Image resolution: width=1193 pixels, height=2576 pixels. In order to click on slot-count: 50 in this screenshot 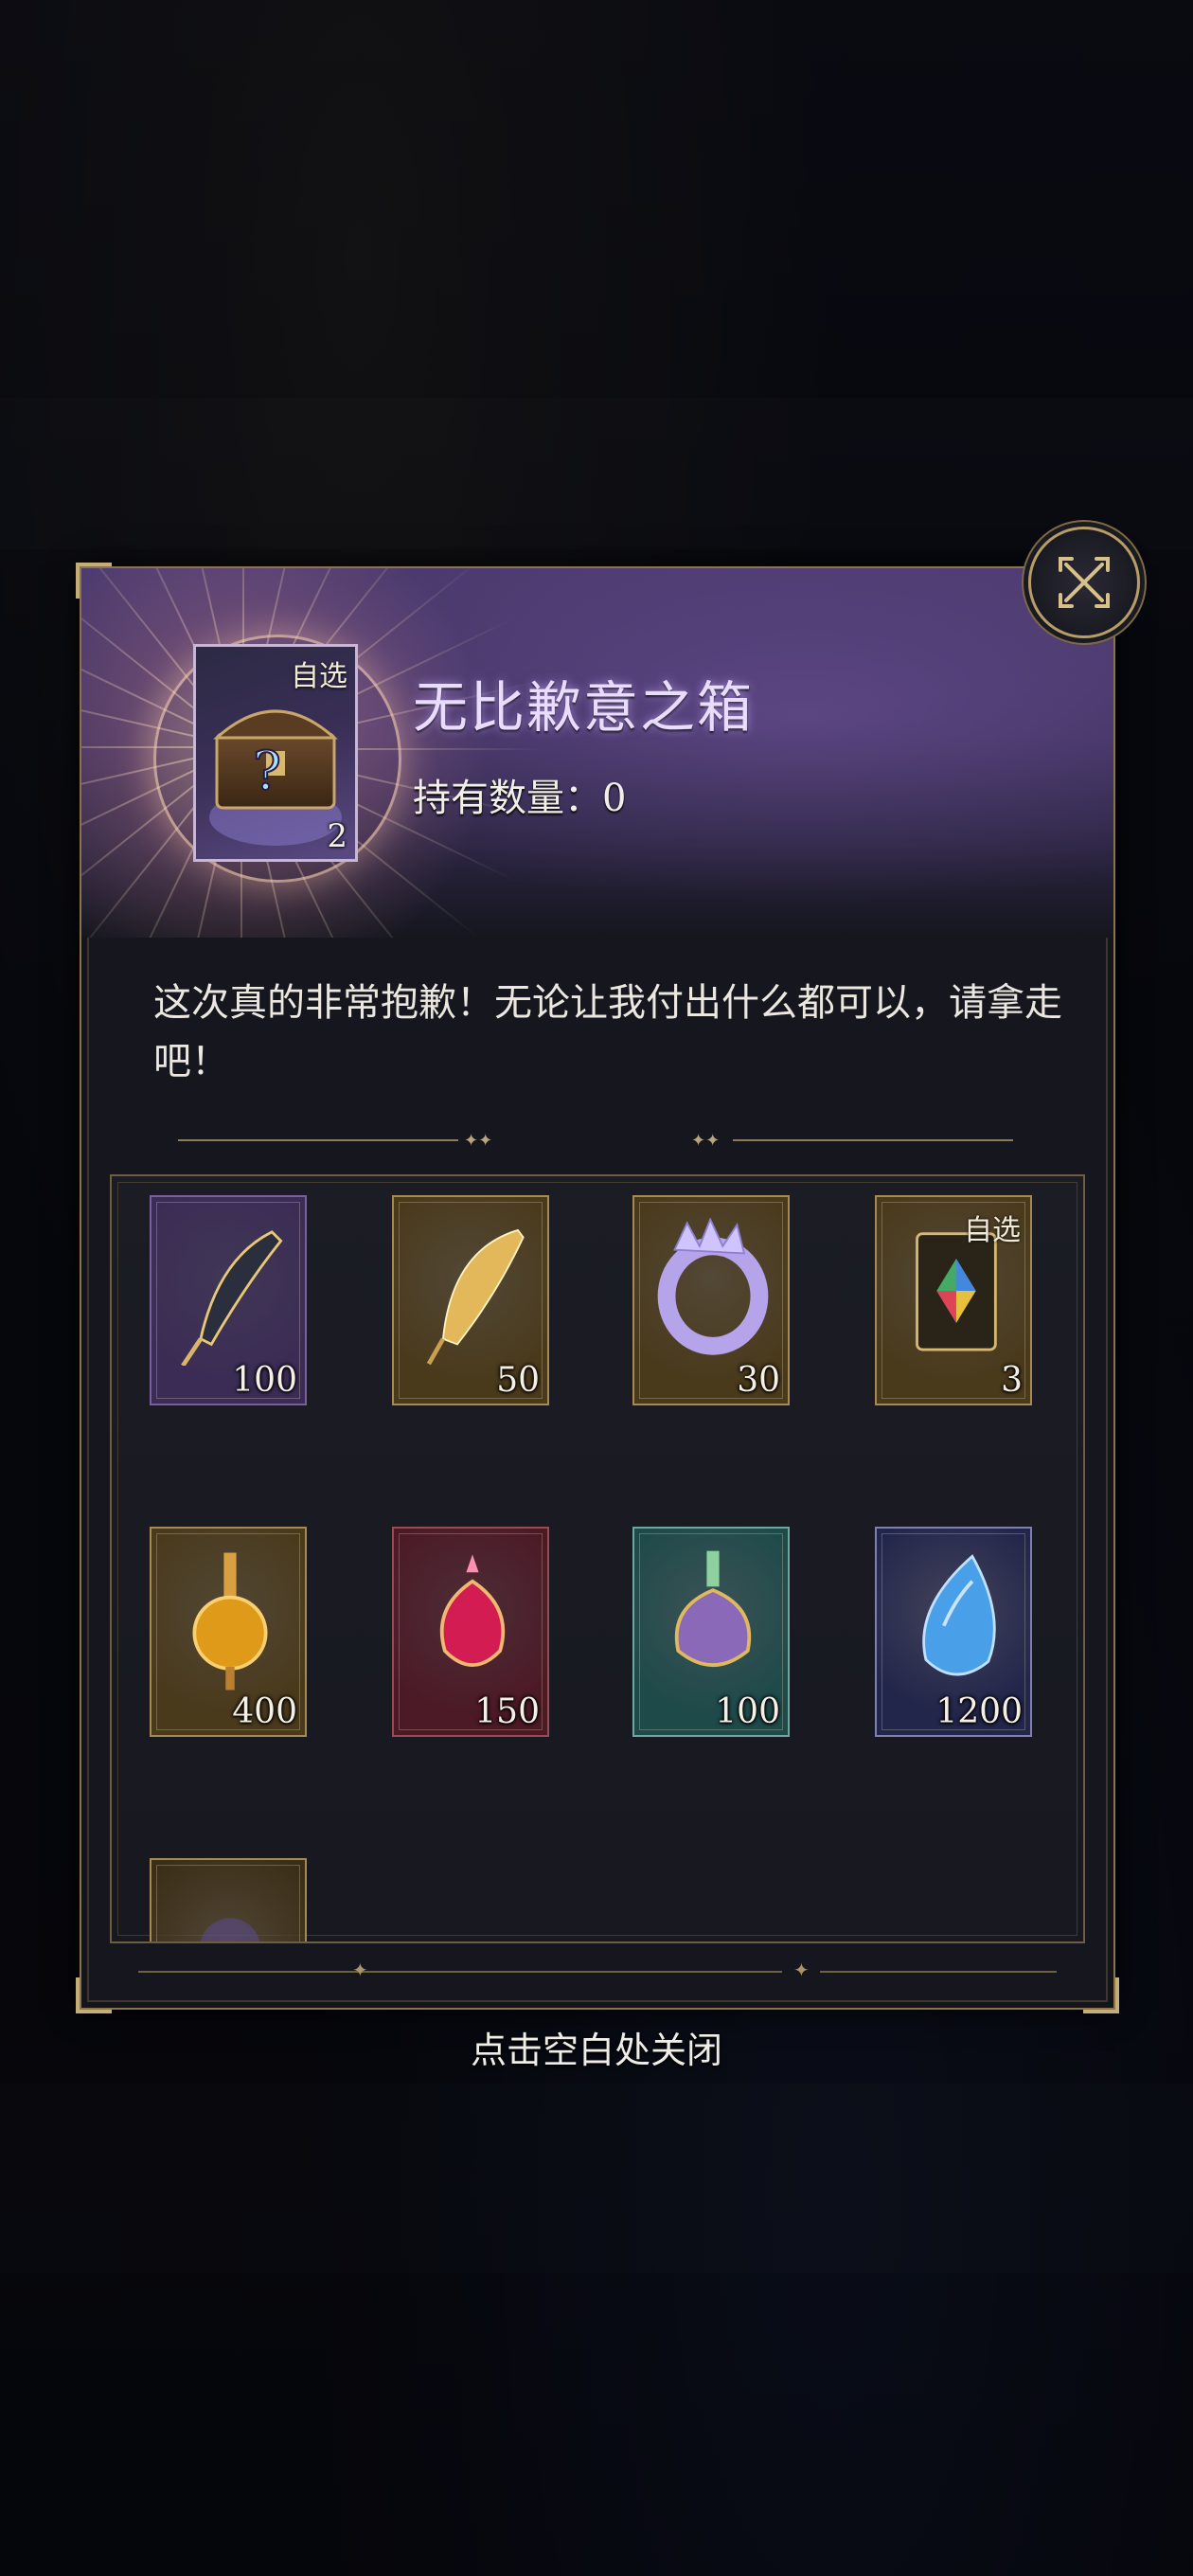, I will do `click(518, 1380)`.